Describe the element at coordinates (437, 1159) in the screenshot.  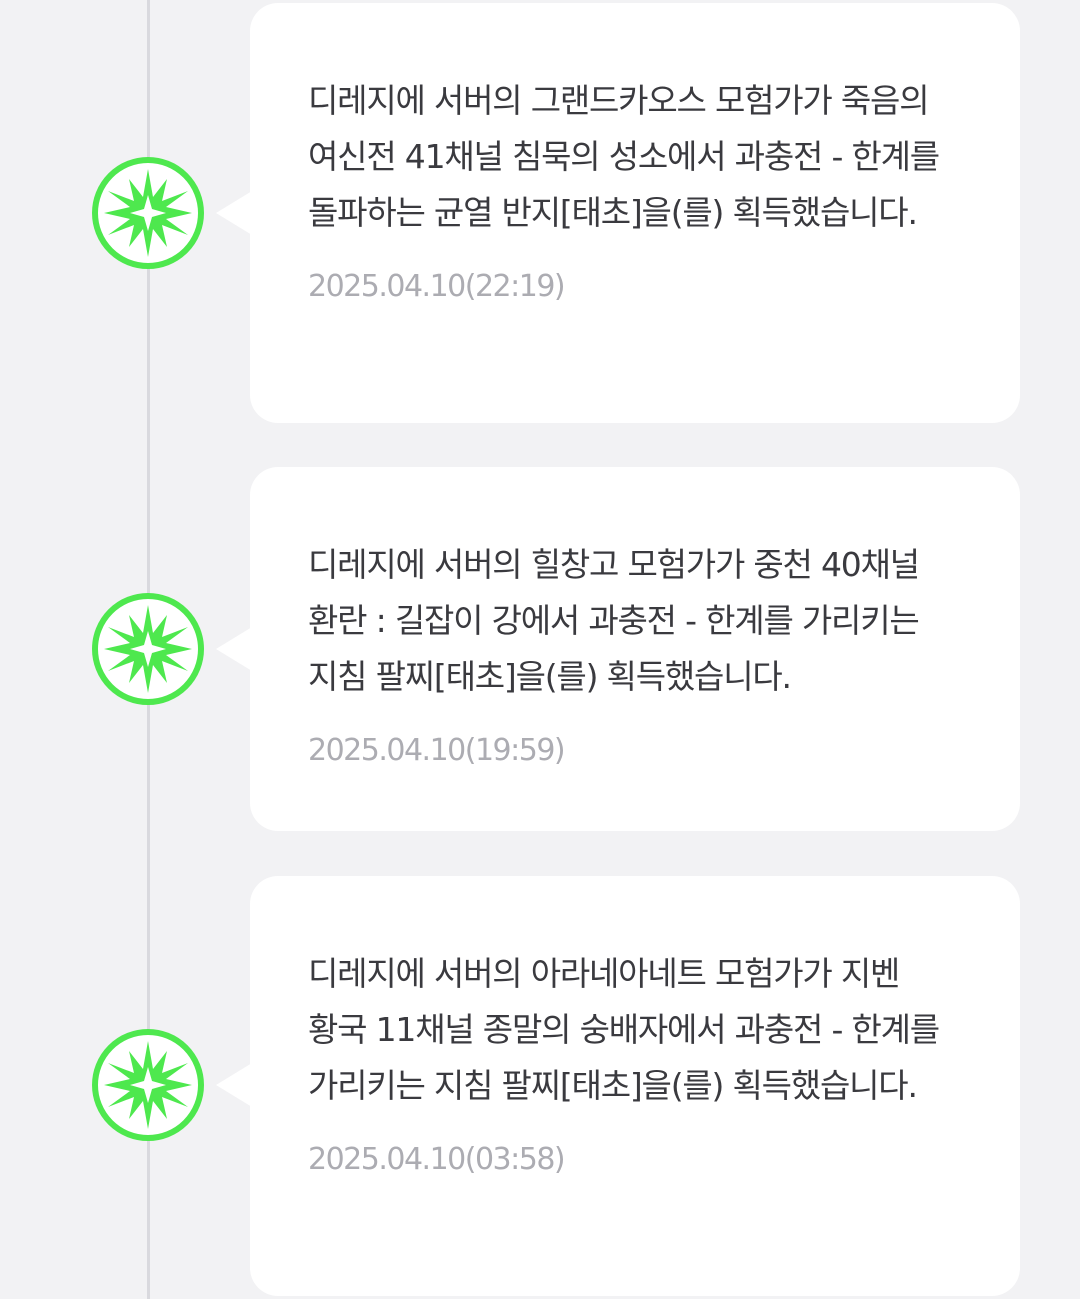
I see `notification-timestamp: 2025.04.10(03:58)` at that location.